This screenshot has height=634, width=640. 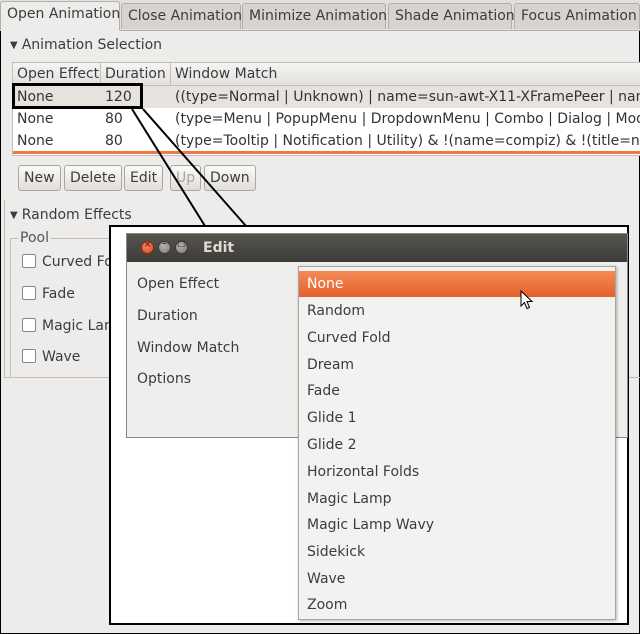 I want to click on random-effects-heading: Random Effects, so click(x=76, y=215).